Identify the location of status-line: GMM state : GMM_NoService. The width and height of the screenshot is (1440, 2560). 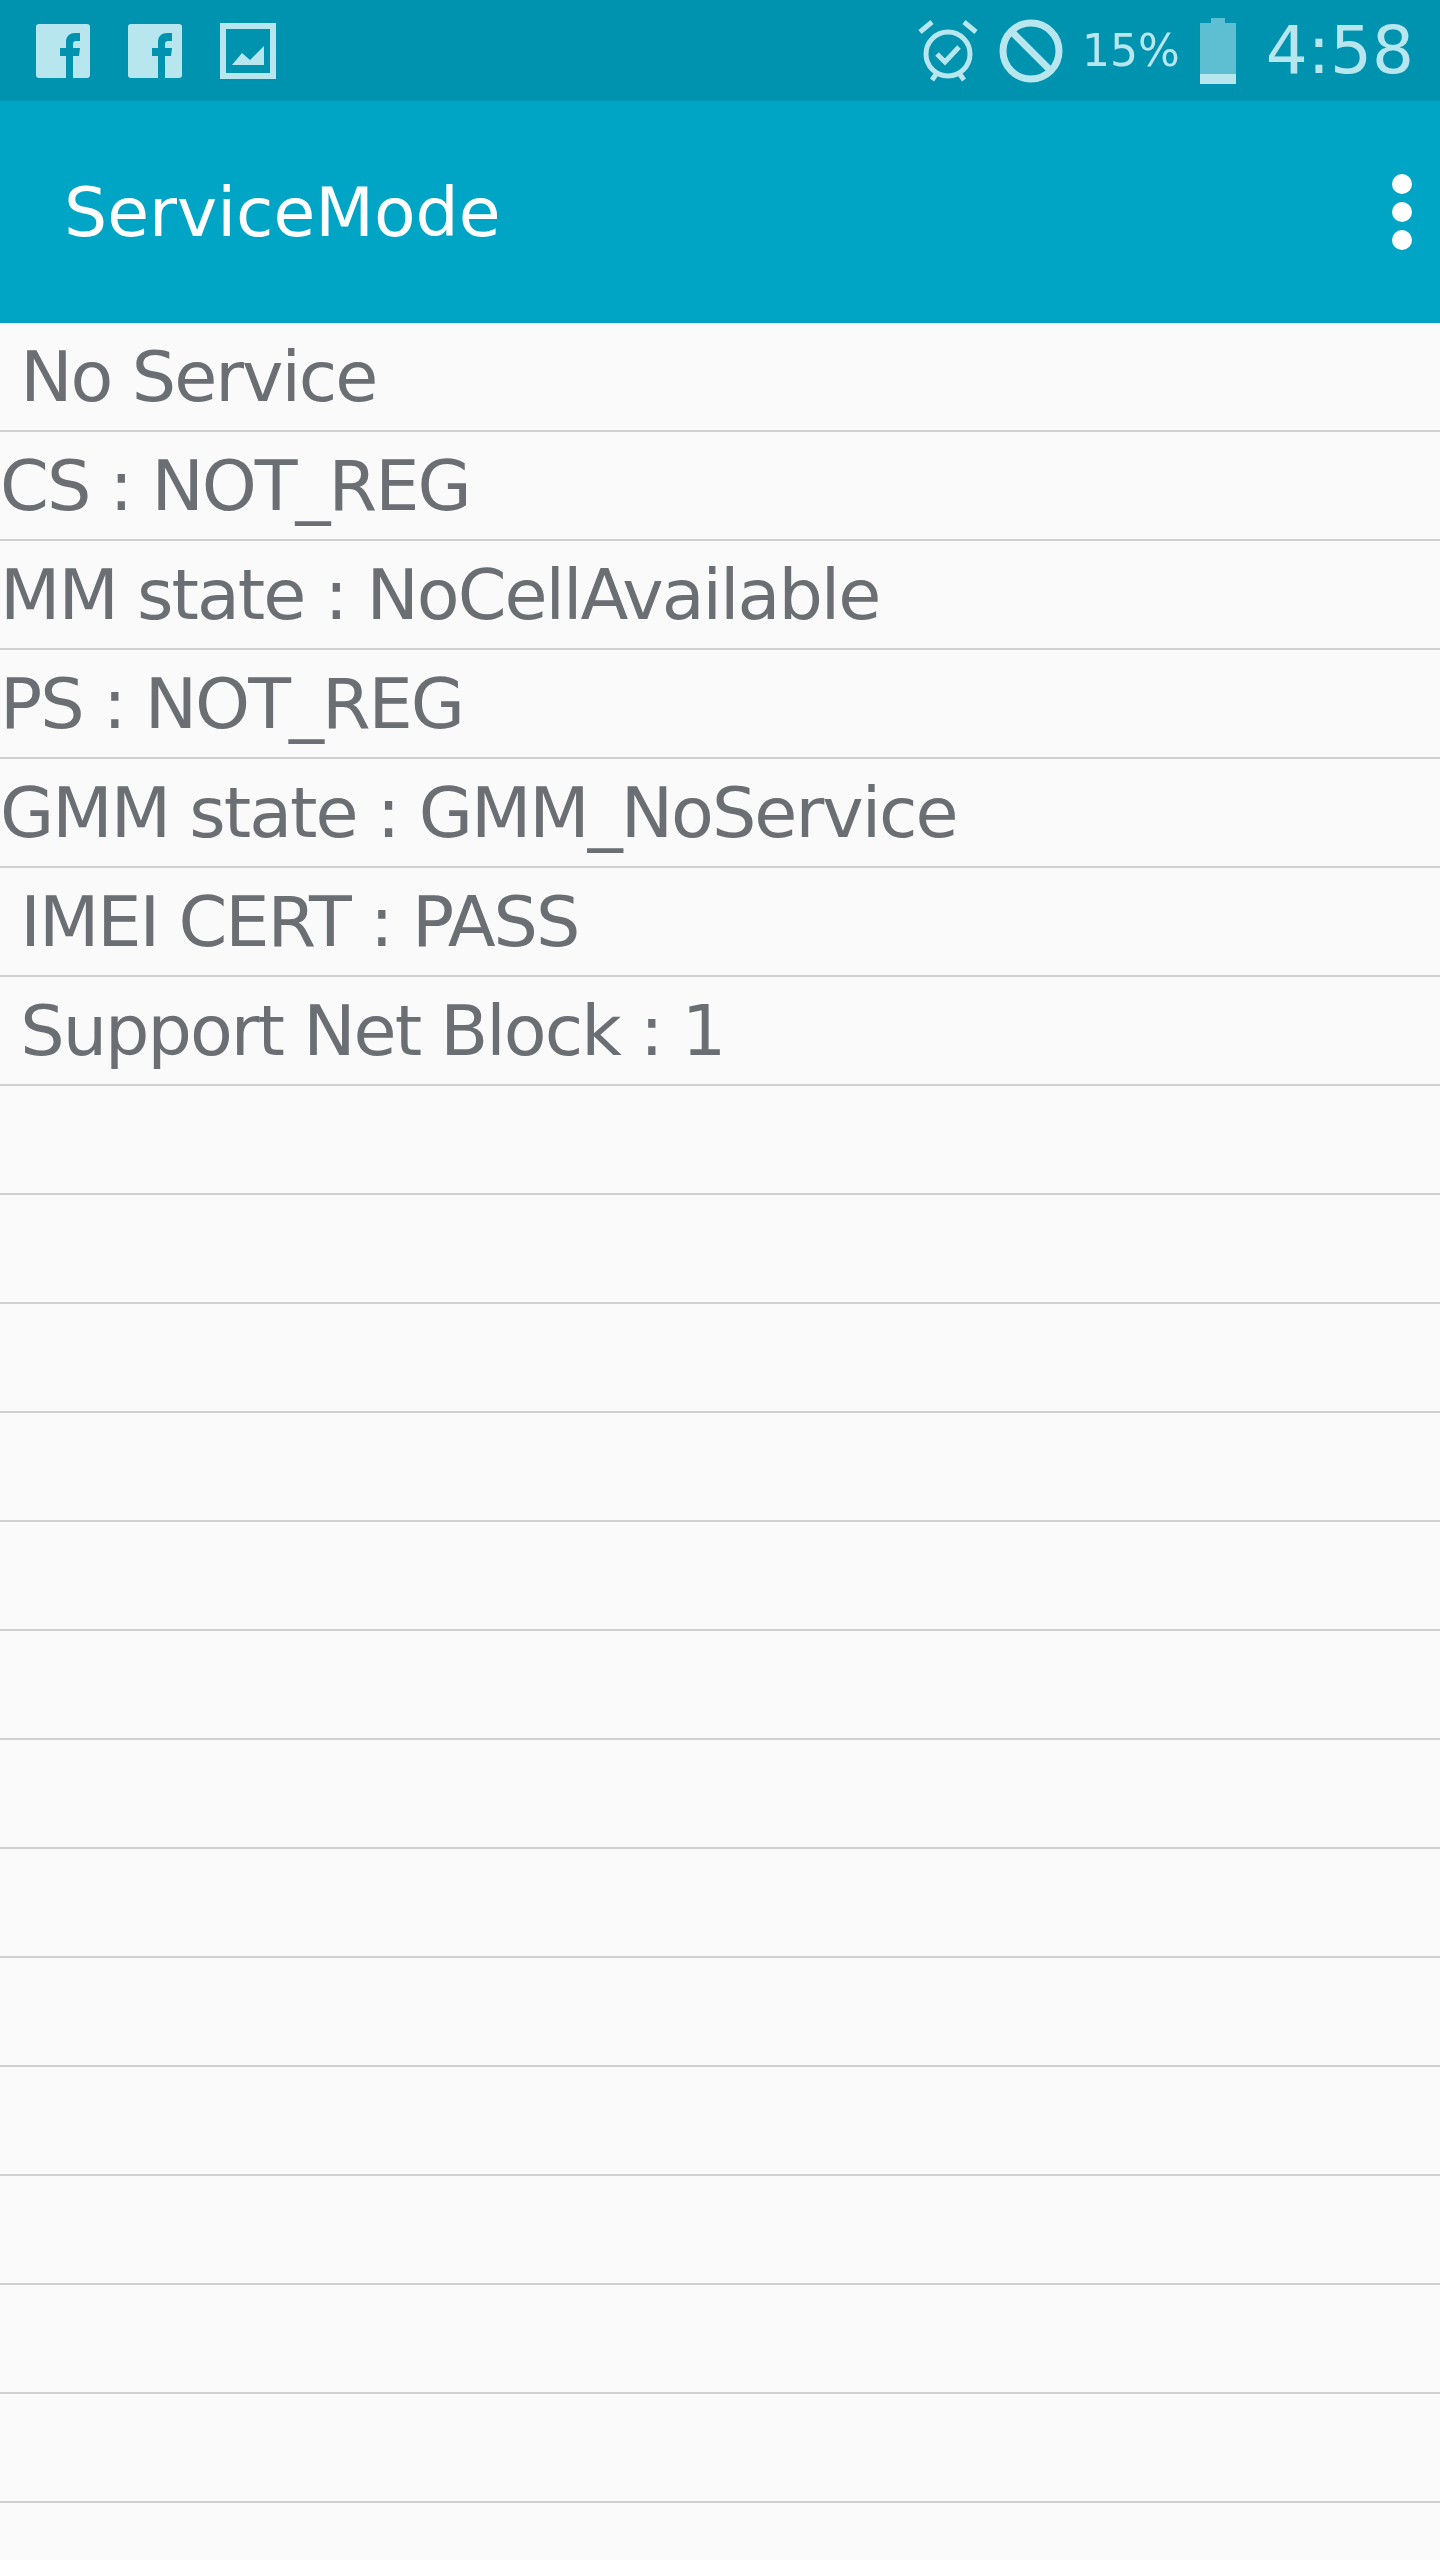
(478, 812).